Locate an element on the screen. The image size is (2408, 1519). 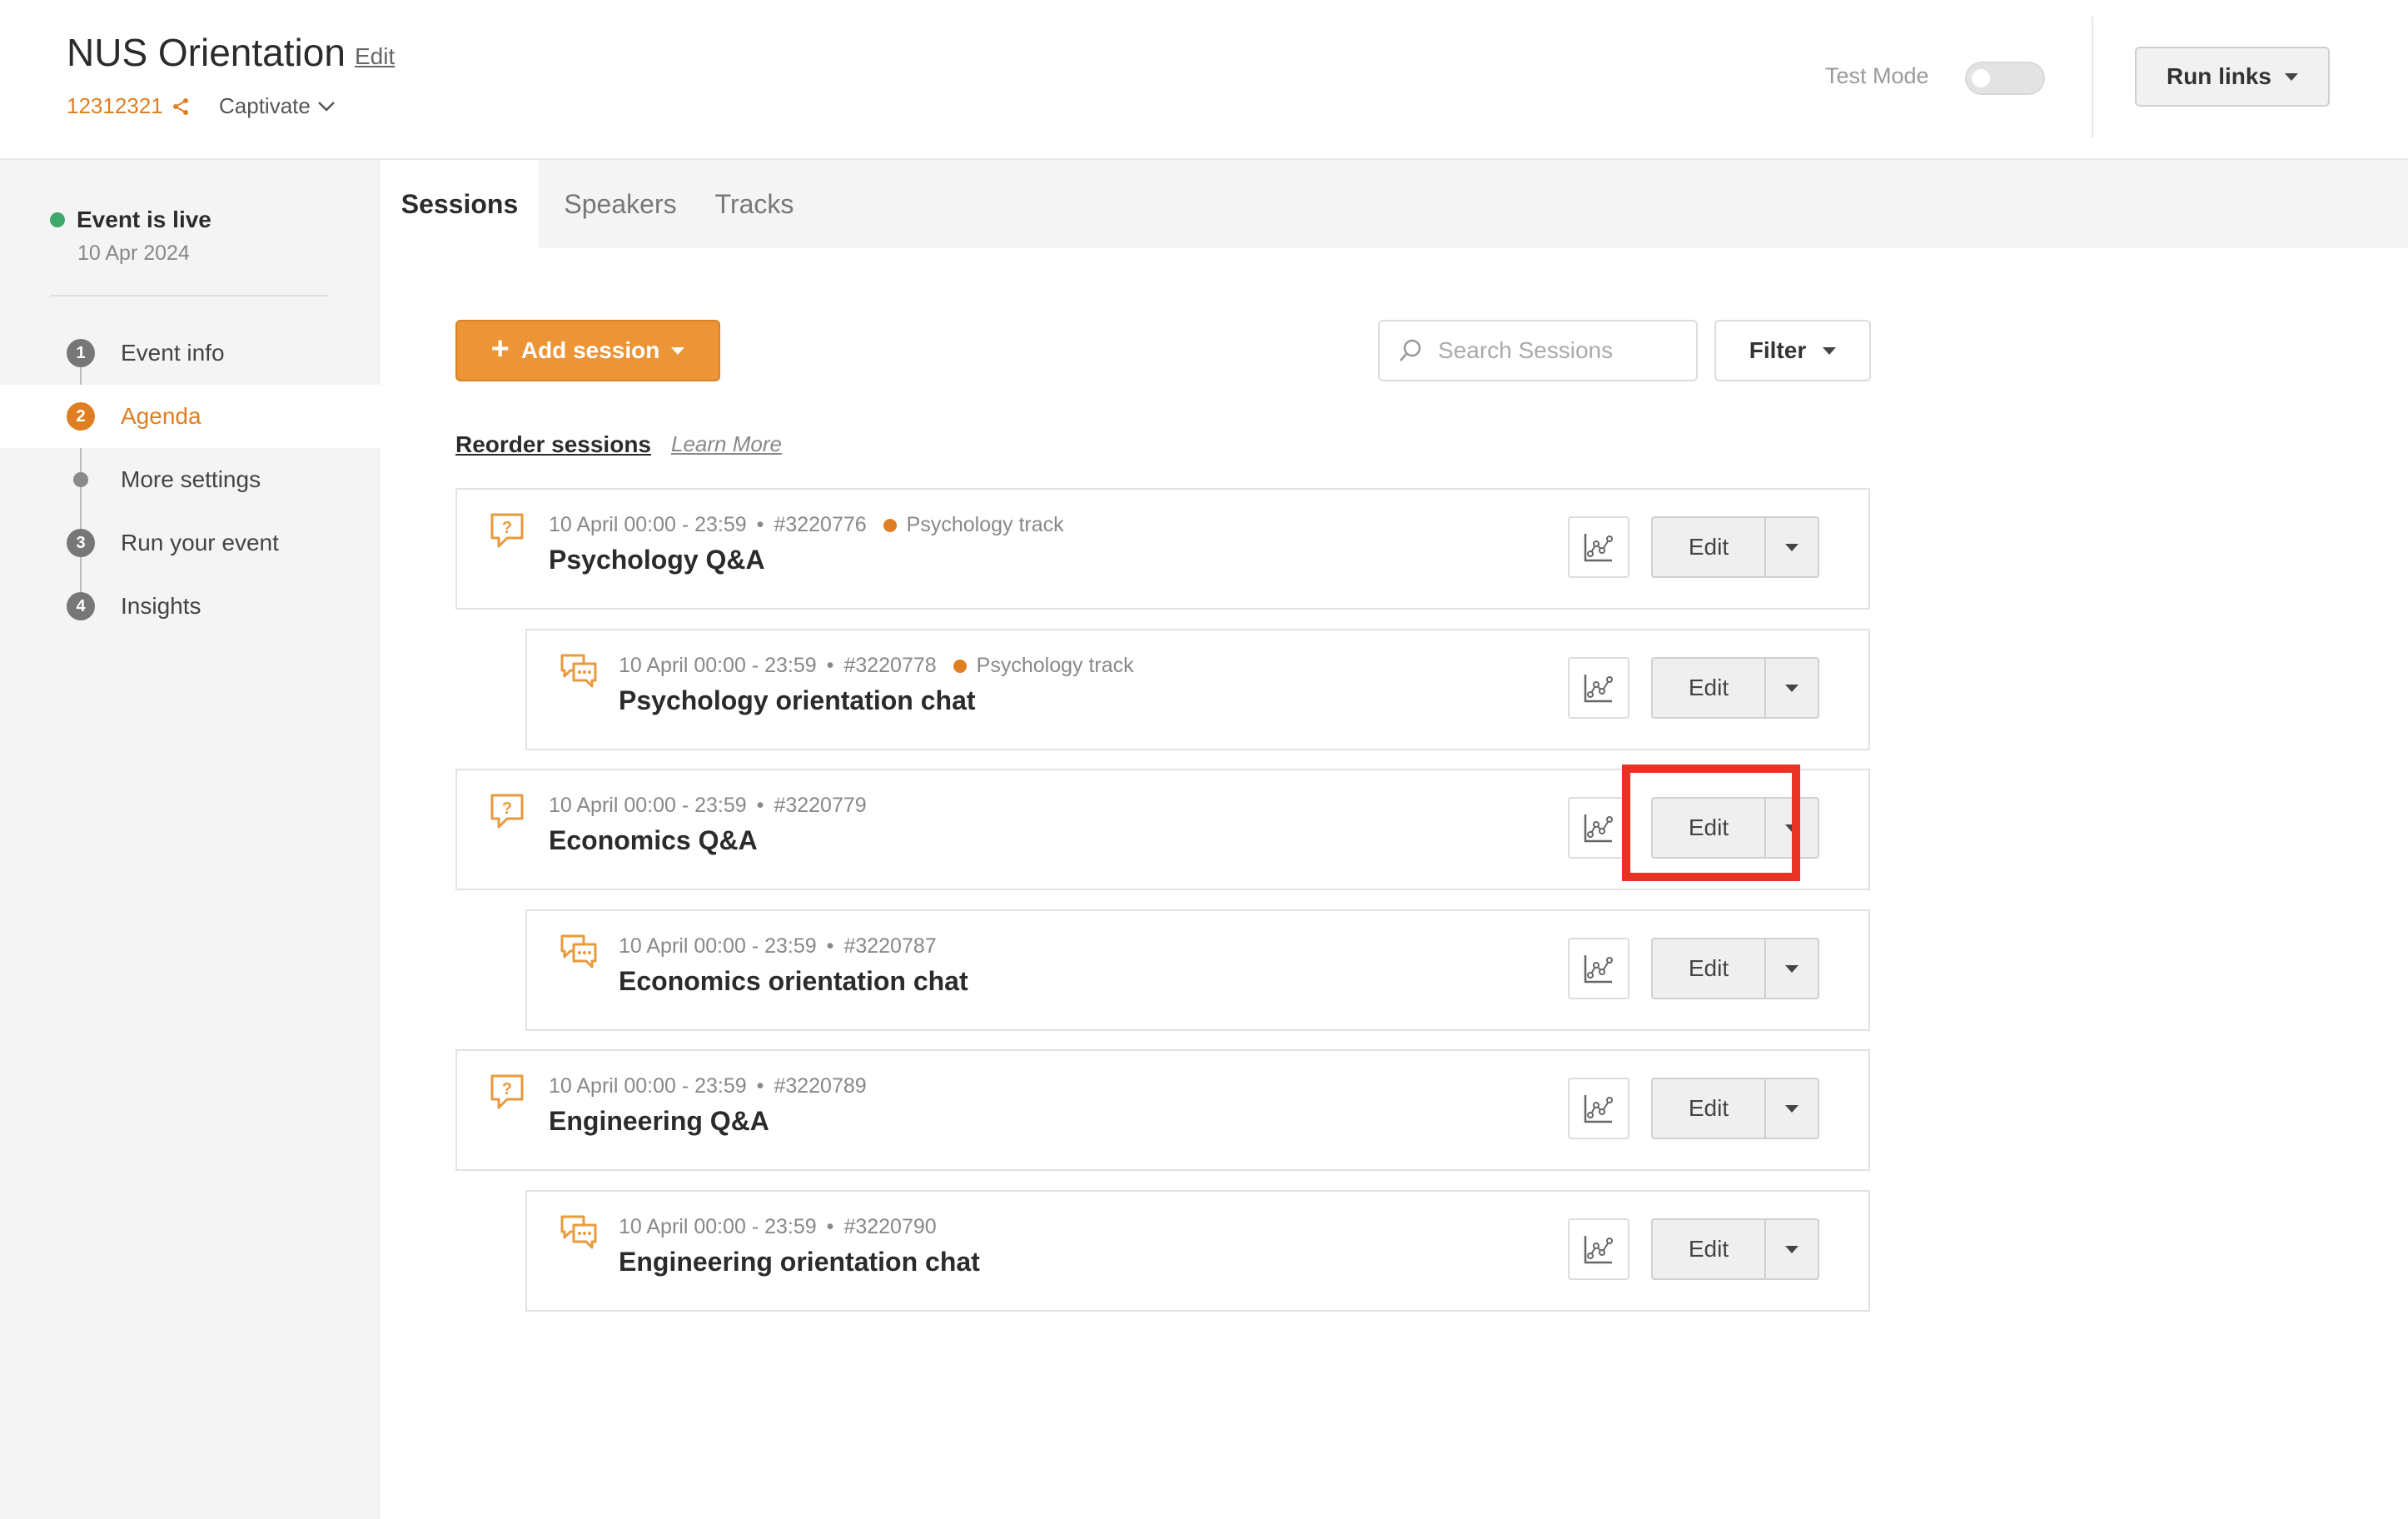
toggle-knob is located at coordinates (1981, 78).